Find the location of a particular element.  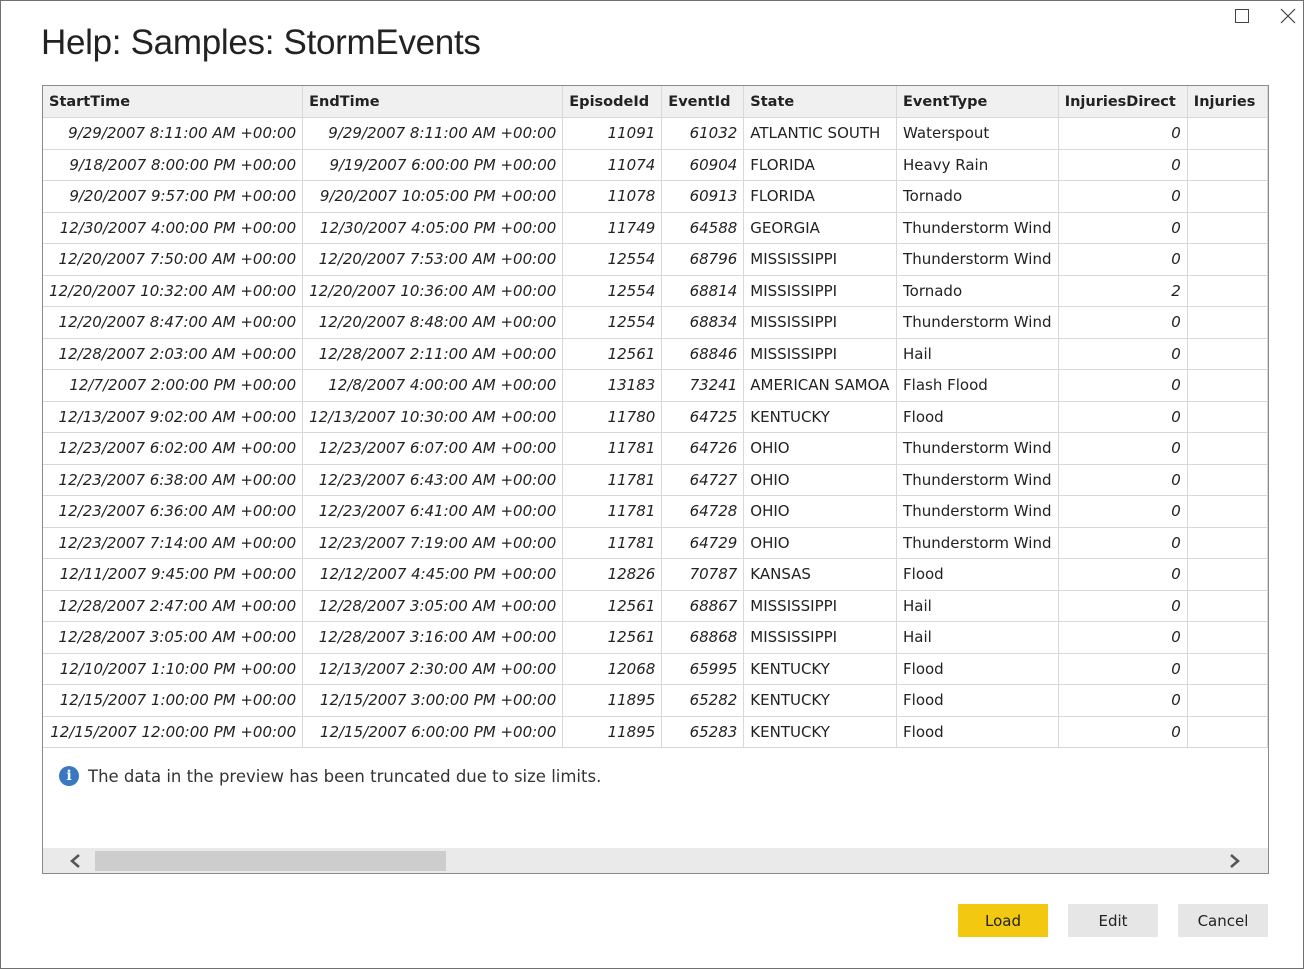

table-cell: 9/18/2007 8:00:00 PM +00:00 is located at coordinates (173, 165).